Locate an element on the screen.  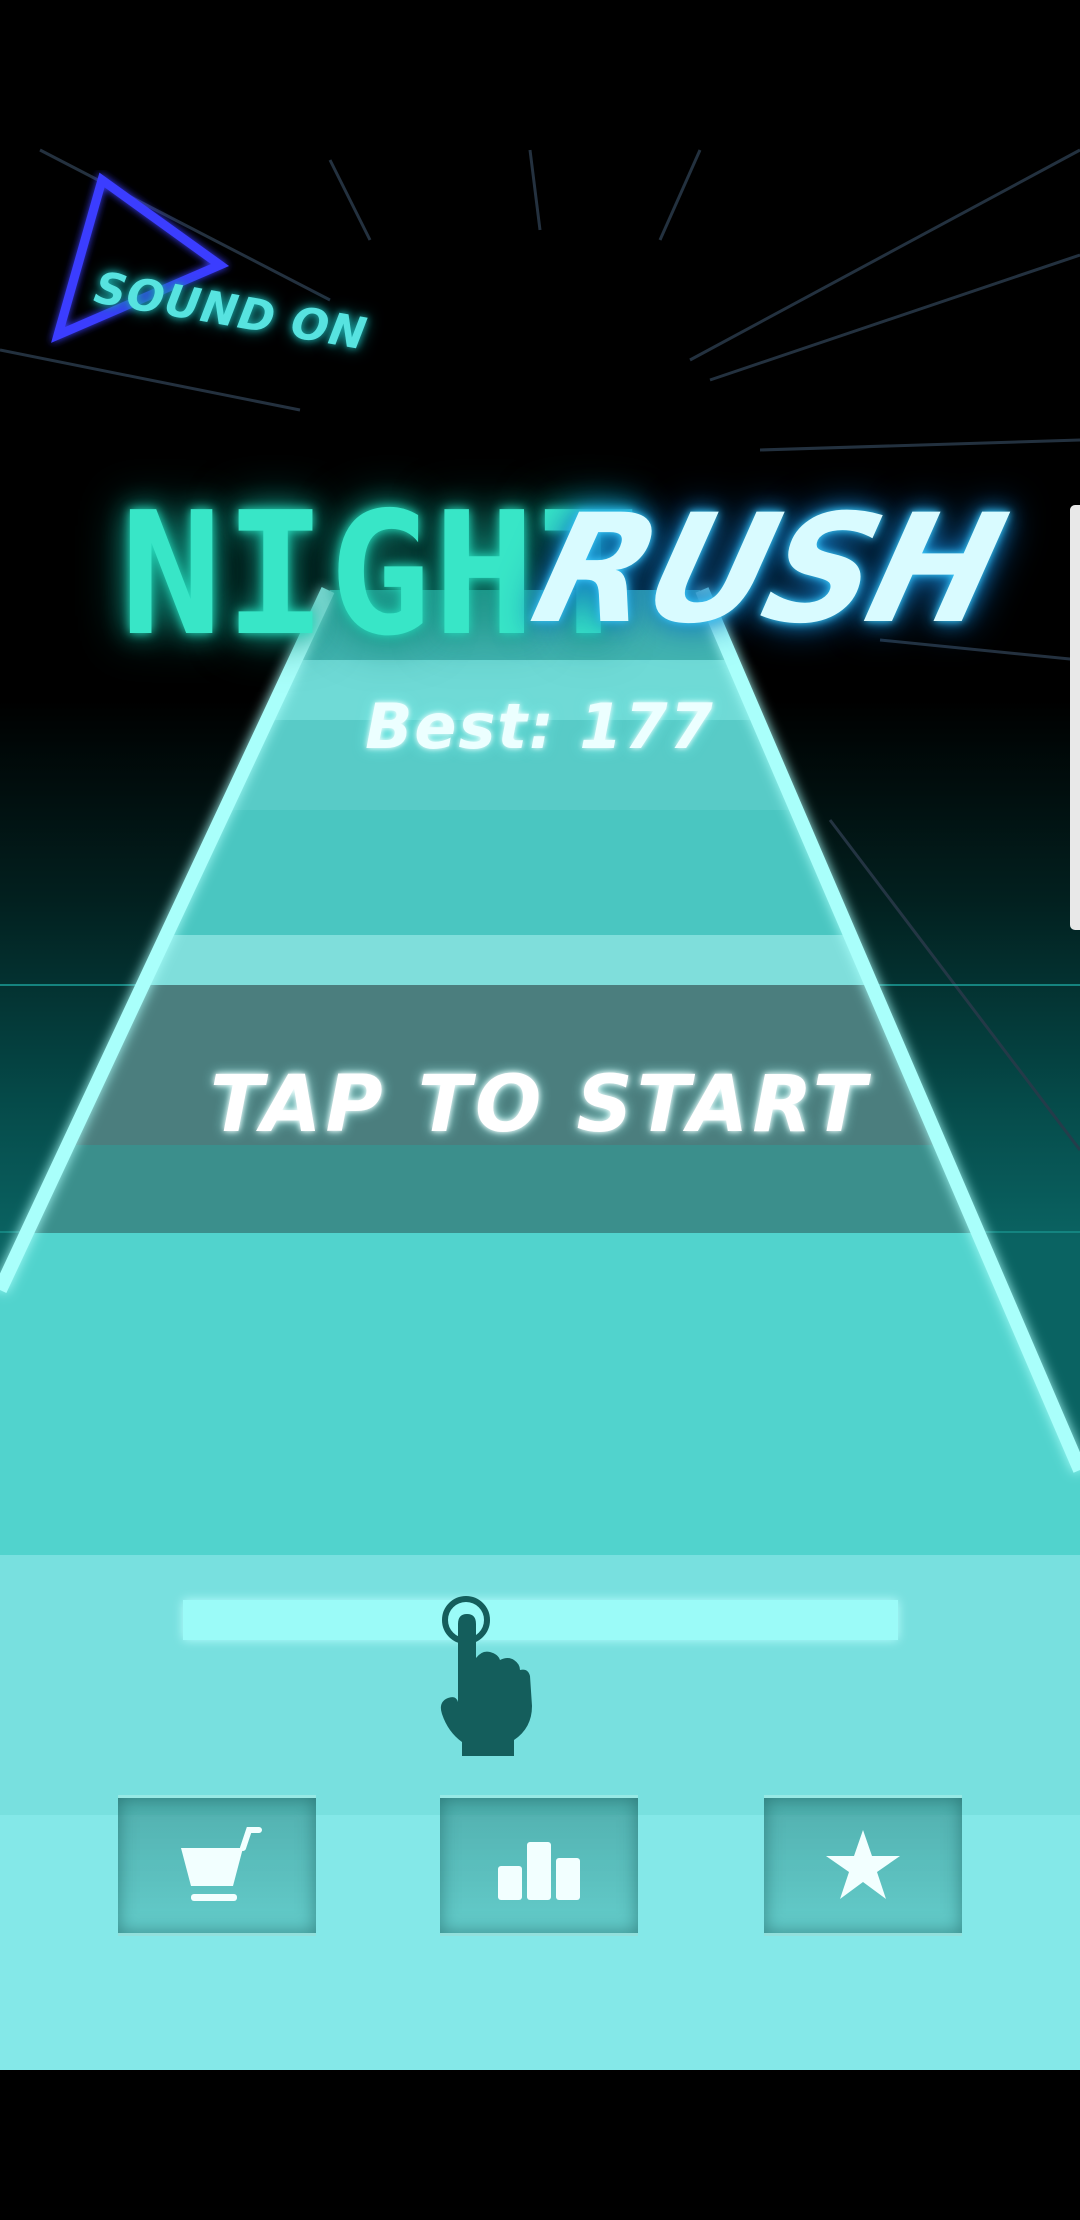
sound-toggle-button: SOUND ON is located at coordinates (210, 265).